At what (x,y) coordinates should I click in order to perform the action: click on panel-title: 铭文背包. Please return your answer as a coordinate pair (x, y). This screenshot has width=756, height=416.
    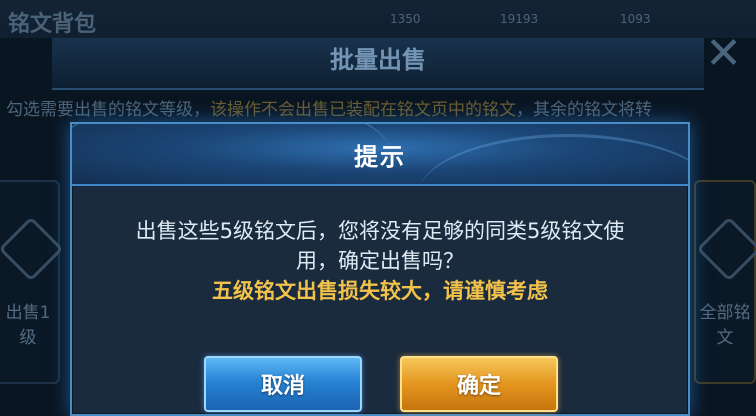
    Looking at the image, I should click on (52, 24).